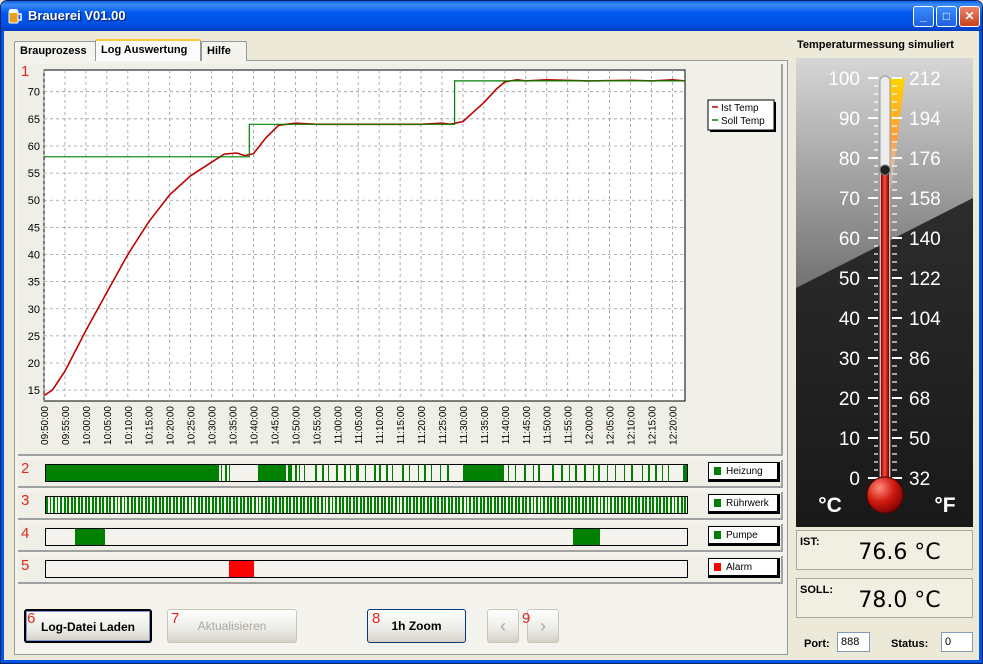 The width and height of the screenshot is (983, 664). What do you see at coordinates (739, 567) in the screenshot?
I see `alarm-label: Alarm` at bounding box center [739, 567].